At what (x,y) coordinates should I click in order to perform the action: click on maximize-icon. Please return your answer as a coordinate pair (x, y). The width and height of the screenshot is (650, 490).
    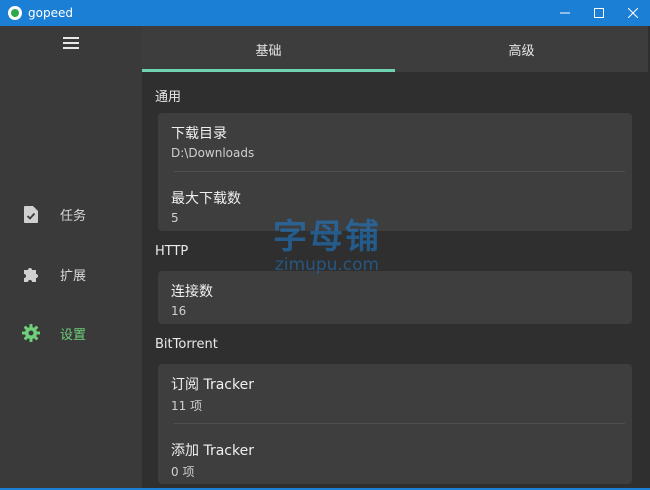
    Looking at the image, I should click on (599, 13).